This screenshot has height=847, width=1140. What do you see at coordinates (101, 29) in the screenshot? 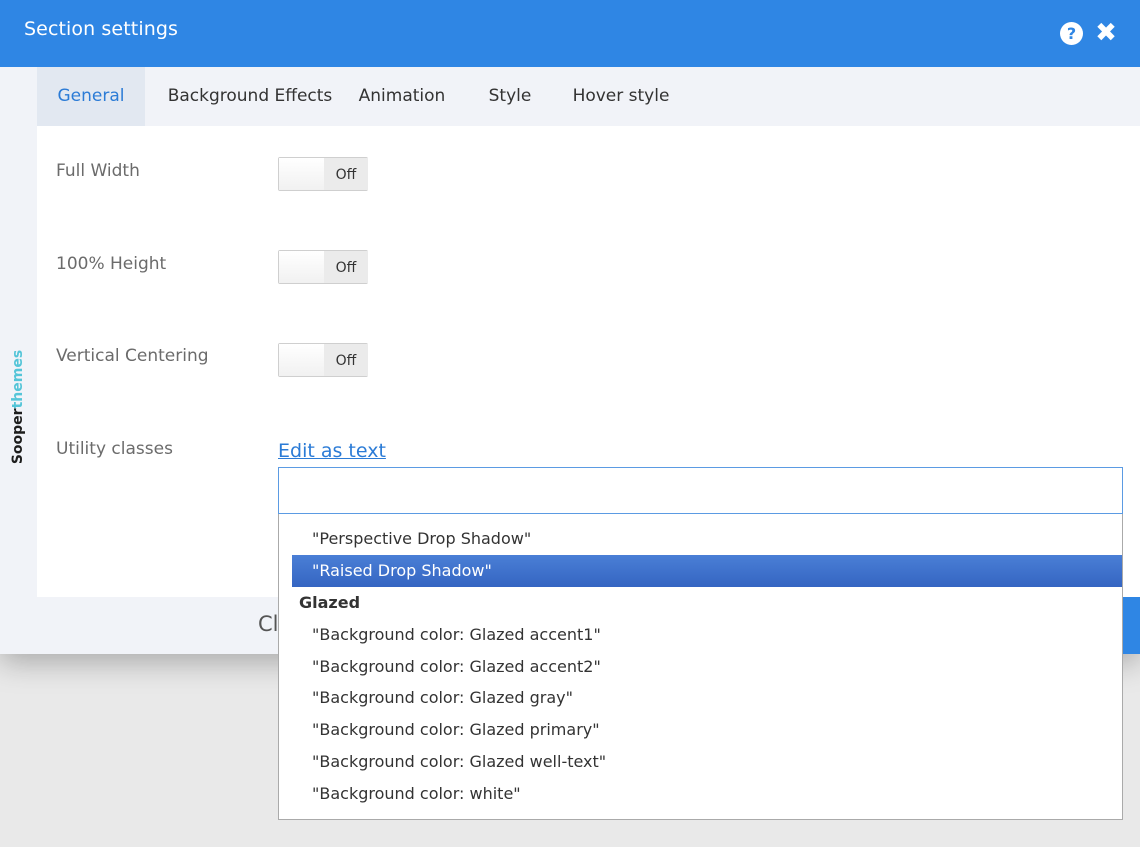
I see `dialog-title: Section settings` at bounding box center [101, 29].